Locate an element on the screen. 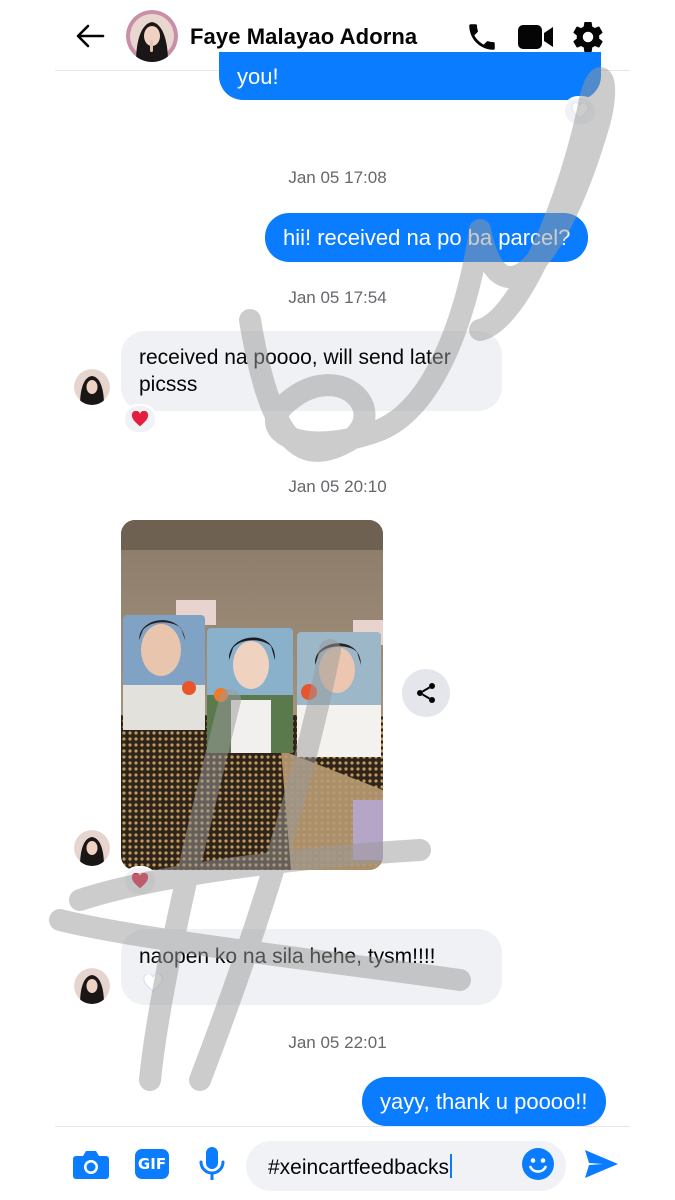 The height and width of the screenshot is (1200, 675). outgoing-message-bubble: yayy, thank u poooo!! is located at coordinates (484, 1101).